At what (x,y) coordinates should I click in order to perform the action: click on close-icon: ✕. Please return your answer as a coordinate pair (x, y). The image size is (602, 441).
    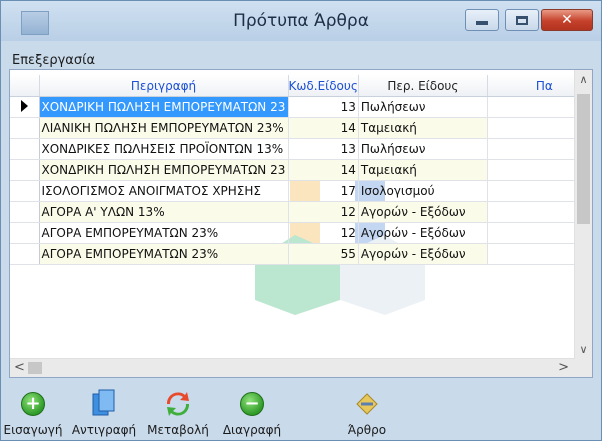
    Looking at the image, I should click on (567, 20).